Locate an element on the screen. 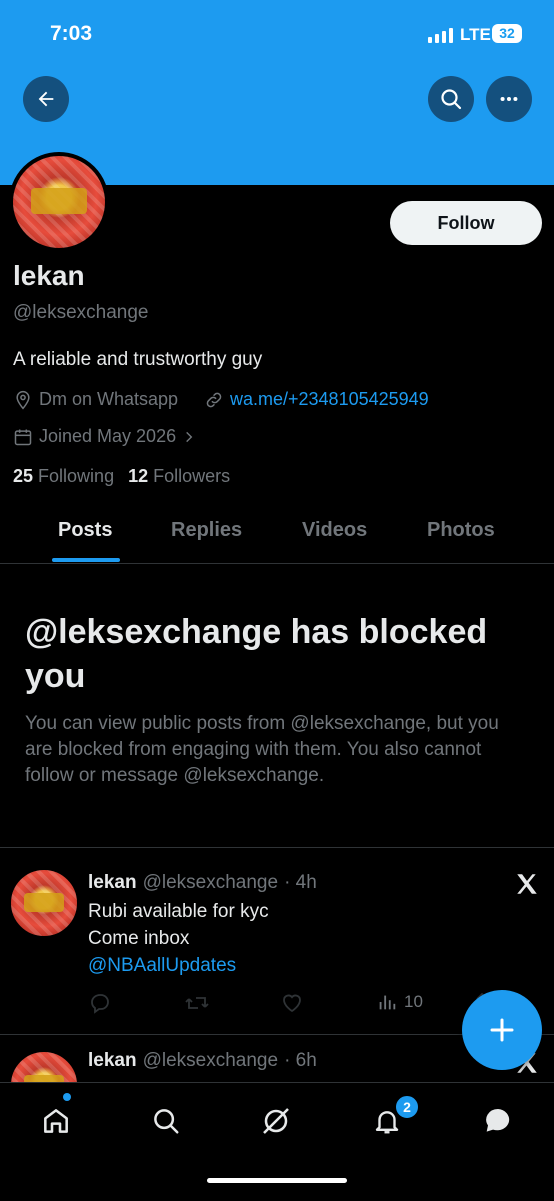 The height and width of the screenshot is (1201, 554). follow-button: Follow is located at coordinates (466, 223).